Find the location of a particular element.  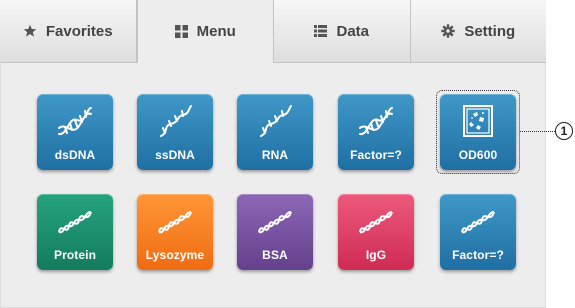

tab-menu: Menu is located at coordinates (205, 31).